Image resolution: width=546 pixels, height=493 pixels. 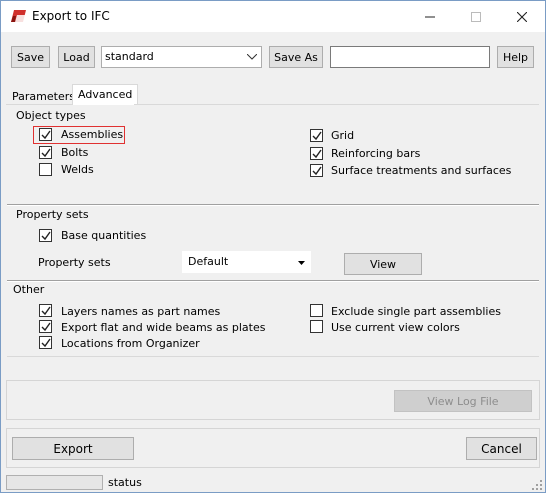 I want to click on property-sets-select: Default, so click(x=246, y=262).